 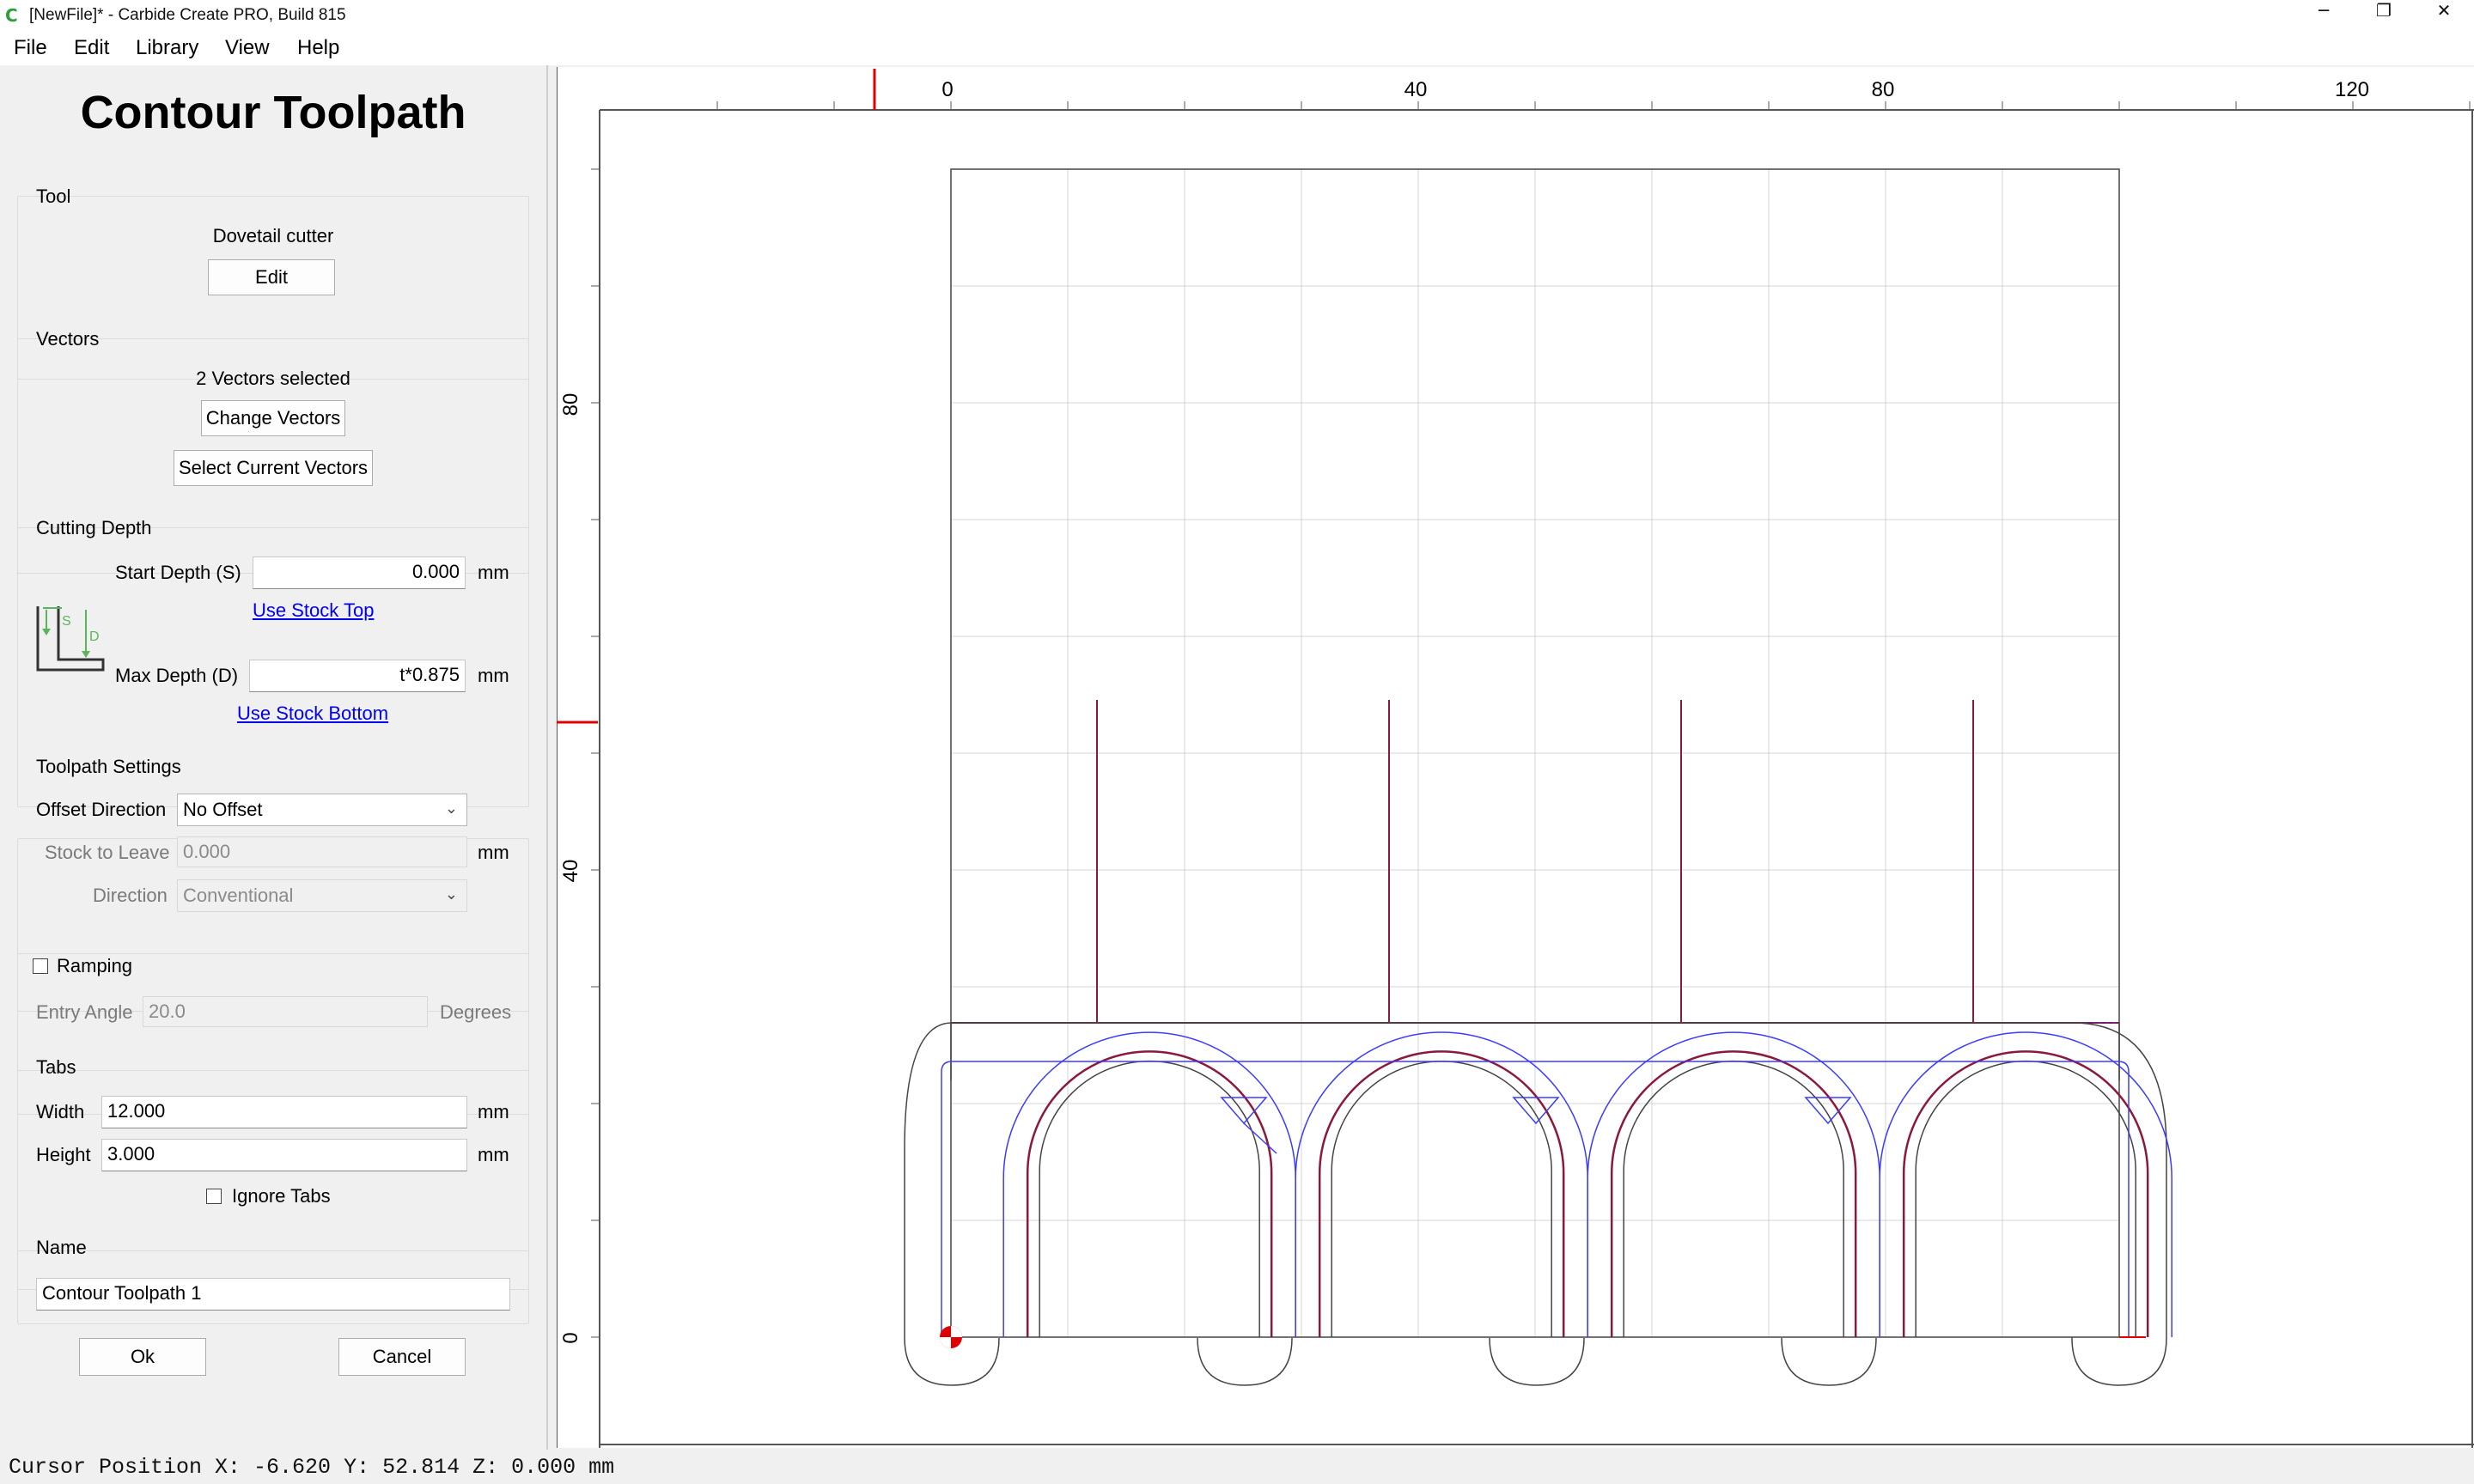 I want to click on name-group-label: Name, so click(x=61, y=1247).